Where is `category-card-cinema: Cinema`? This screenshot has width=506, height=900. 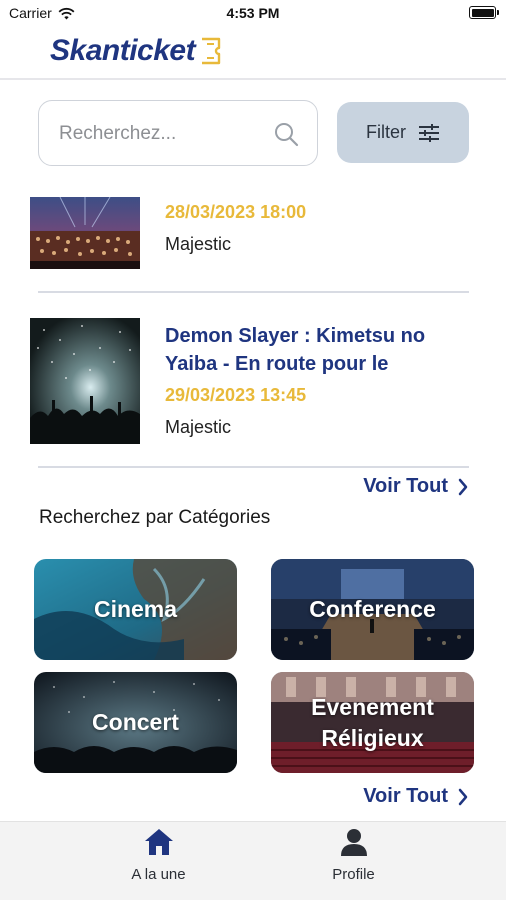
category-card-cinema: Cinema is located at coordinates (135, 609).